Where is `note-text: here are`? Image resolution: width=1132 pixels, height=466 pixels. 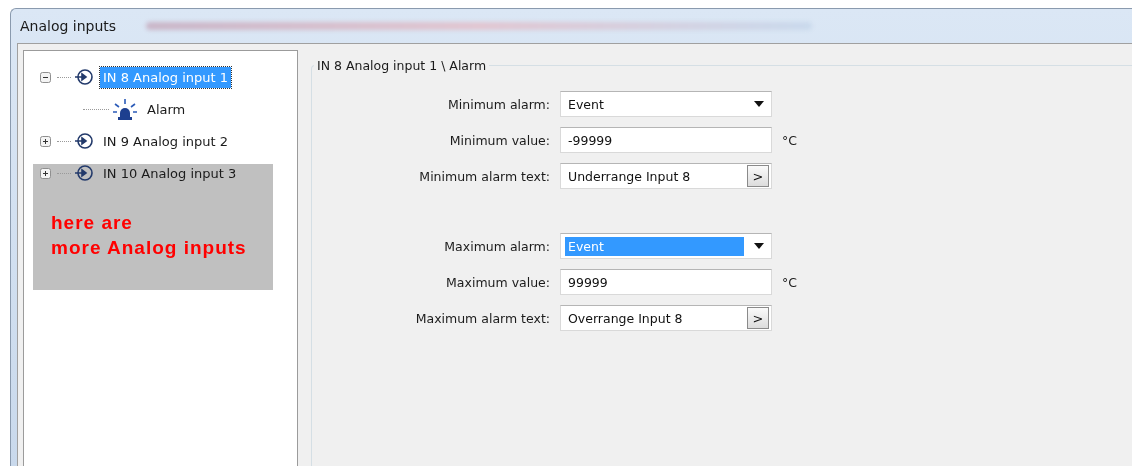
note-text: here are is located at coordinates (92, 223).